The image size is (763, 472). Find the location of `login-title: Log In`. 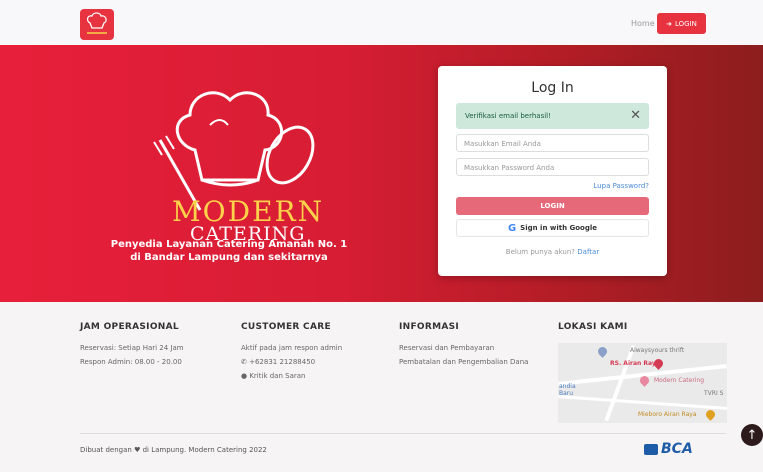

login-title: Log In is located at coordinates (552, 88).